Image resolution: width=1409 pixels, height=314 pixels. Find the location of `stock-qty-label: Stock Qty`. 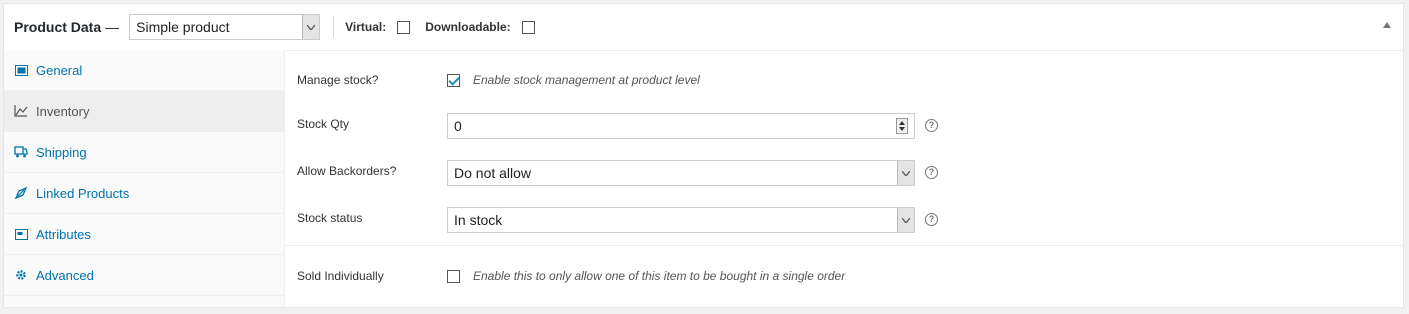

stock-qty-label: Stock Qty is located at coordinates (323, 124).